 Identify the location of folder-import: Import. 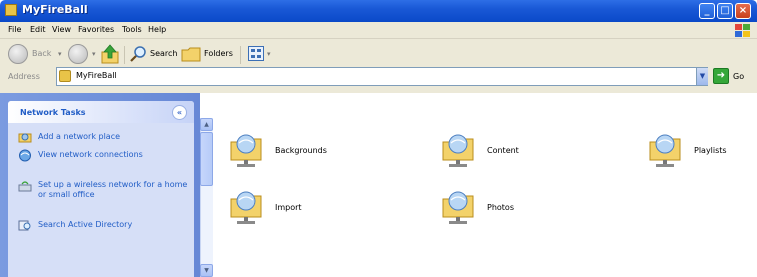
(327, 207).